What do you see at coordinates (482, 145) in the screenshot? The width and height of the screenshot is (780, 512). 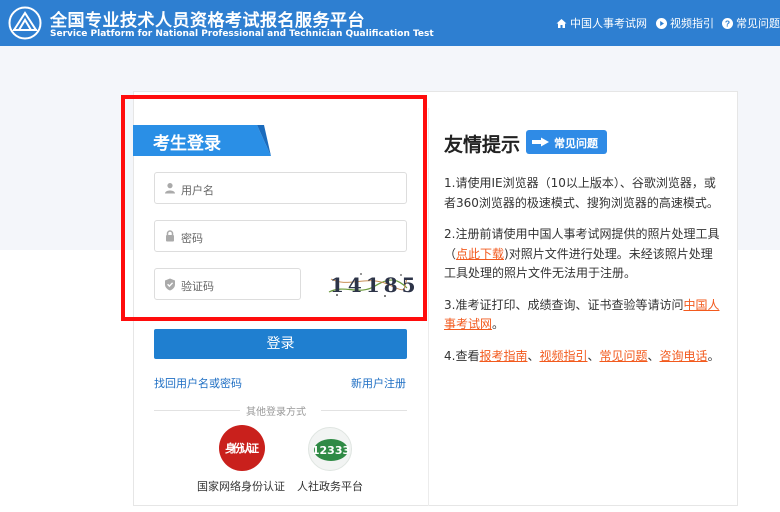 I see `tips-title: 友情提示` at bounding box center [482, 145].